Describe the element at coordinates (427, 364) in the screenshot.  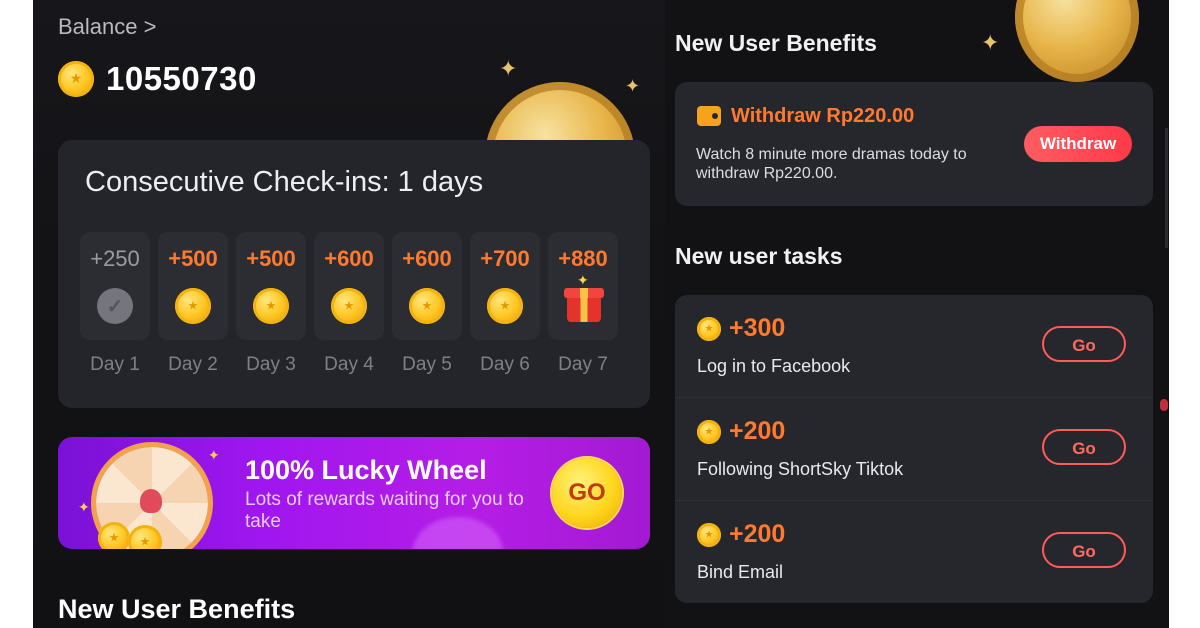
I see `day-label: Day 5` at that location.